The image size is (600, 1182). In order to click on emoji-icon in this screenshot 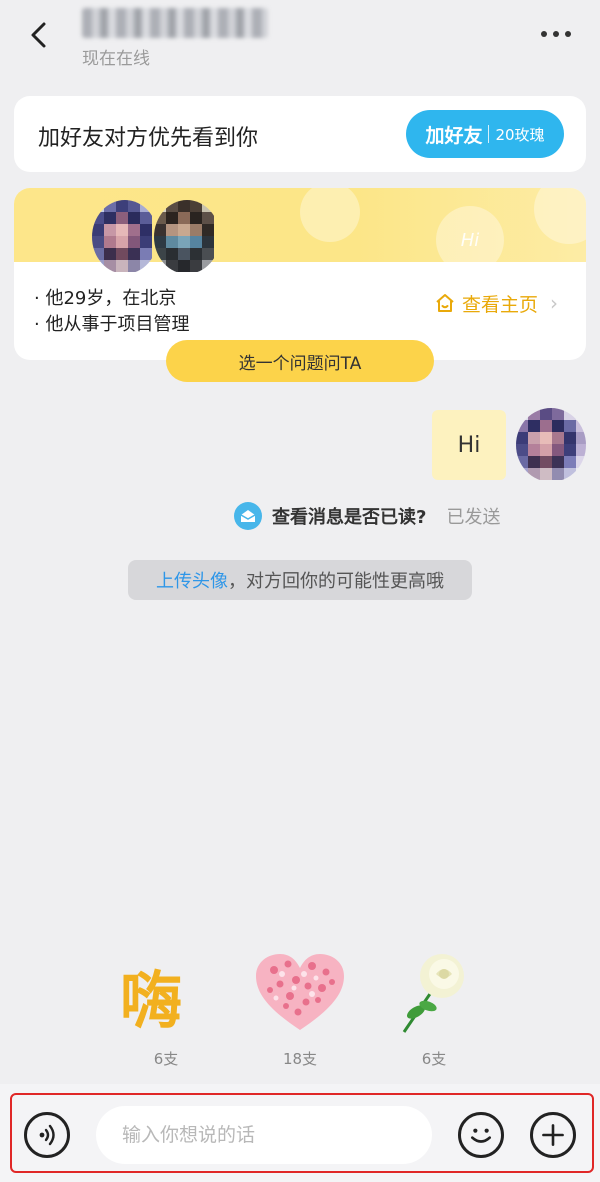, I will do `click(481, 1135)`.